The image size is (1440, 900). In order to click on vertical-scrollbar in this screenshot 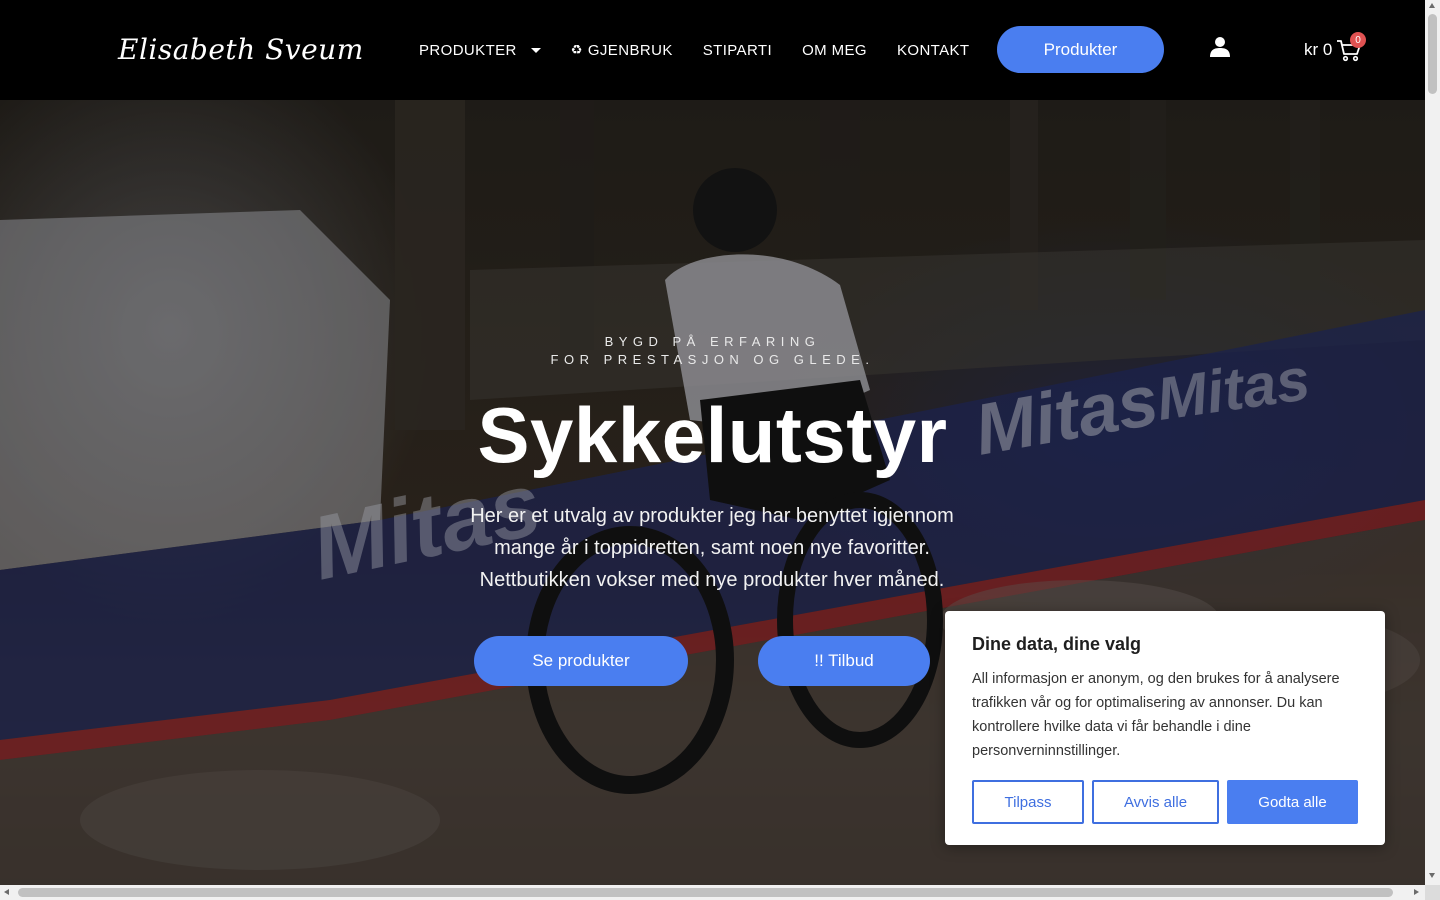, I will do `click(1432, 442)`.